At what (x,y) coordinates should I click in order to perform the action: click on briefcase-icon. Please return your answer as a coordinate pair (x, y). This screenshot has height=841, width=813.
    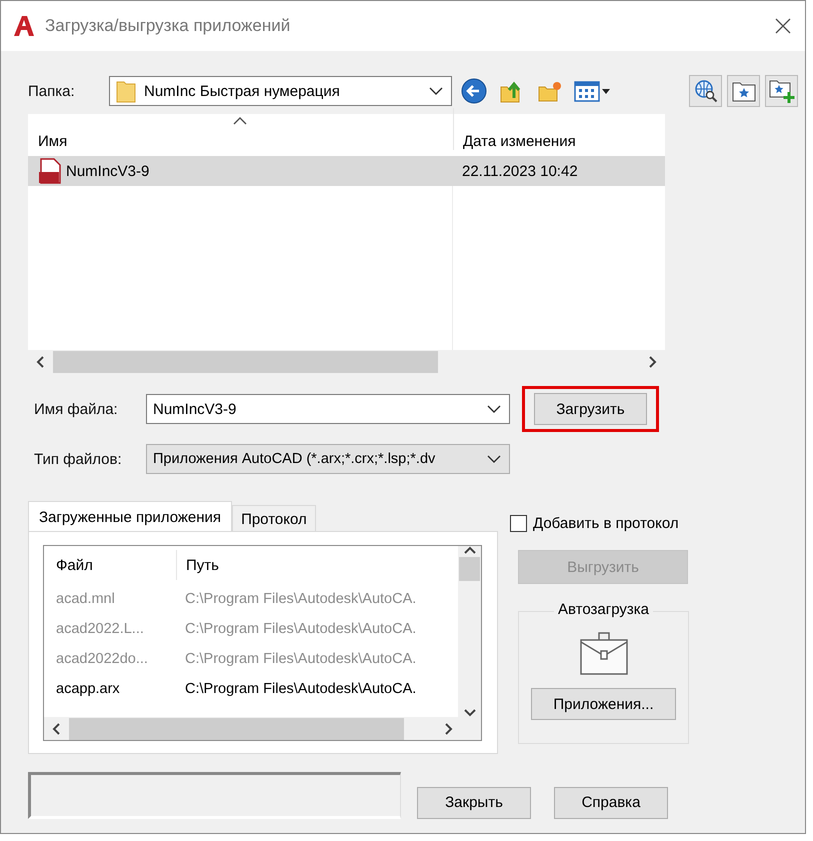
    Looking at the image, I should click on (603, 654).